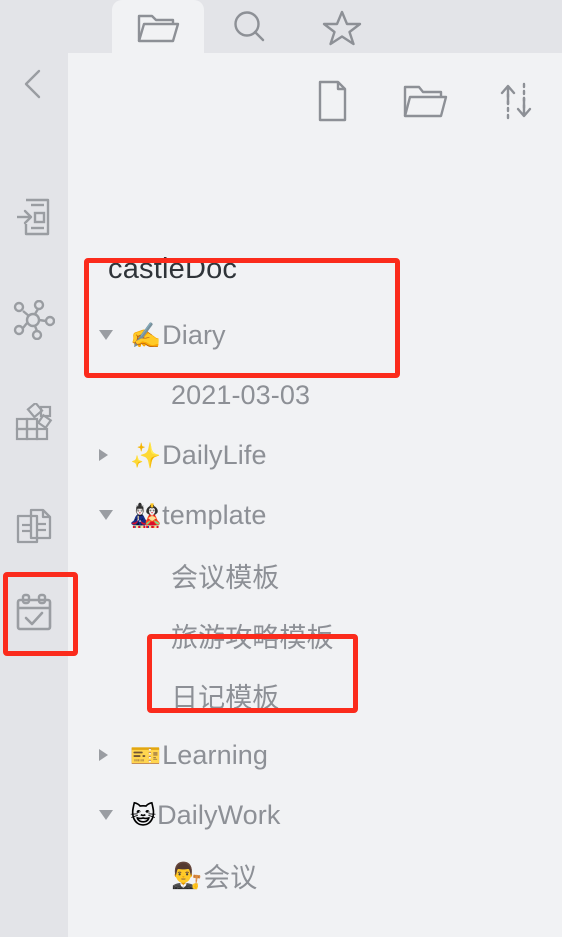  Describe the element at coordinates (315, 755) in the screenshot. I see `tree-item: 🎫 Learning` at that location.